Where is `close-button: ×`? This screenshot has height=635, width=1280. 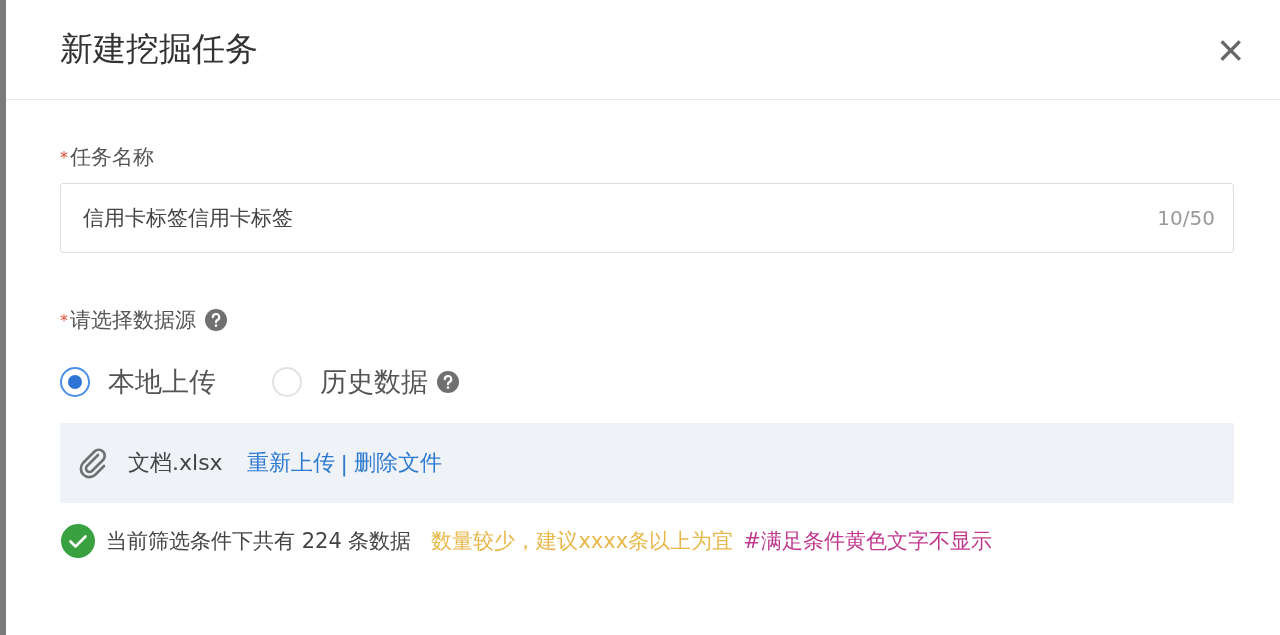
close-button: × is located at coordinates (1230, 49).